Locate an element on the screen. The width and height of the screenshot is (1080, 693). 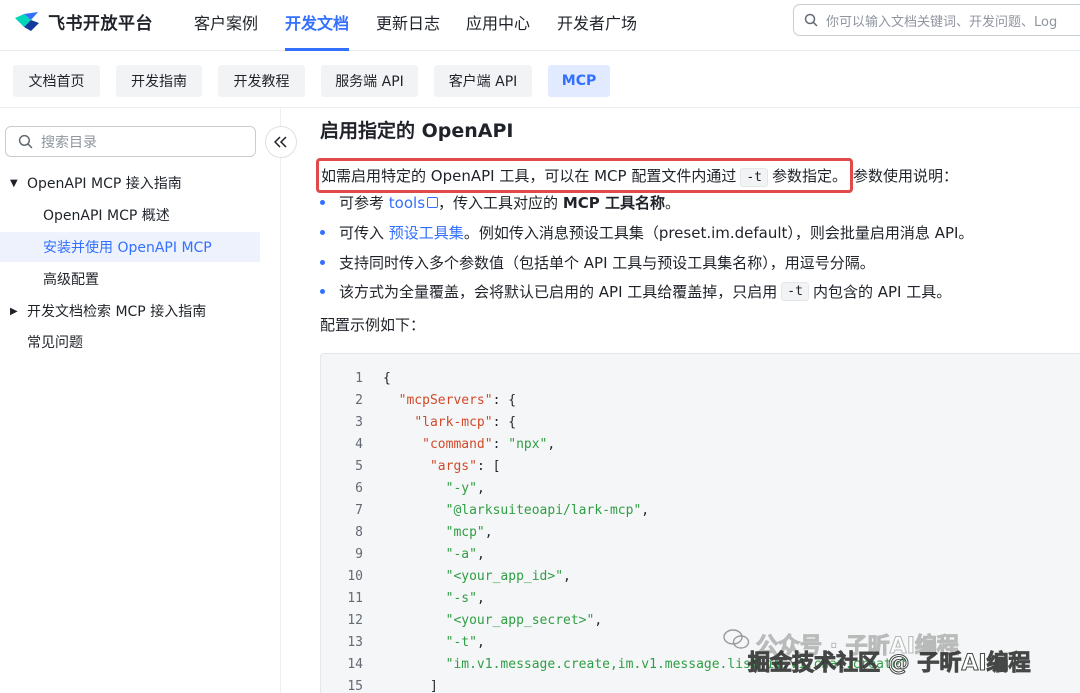
bullet-text: 支持同时传入多个参数值（包括单个 API 工具与预设工具集名称），用逗号分隔。 is located at coordinates (607, 263).